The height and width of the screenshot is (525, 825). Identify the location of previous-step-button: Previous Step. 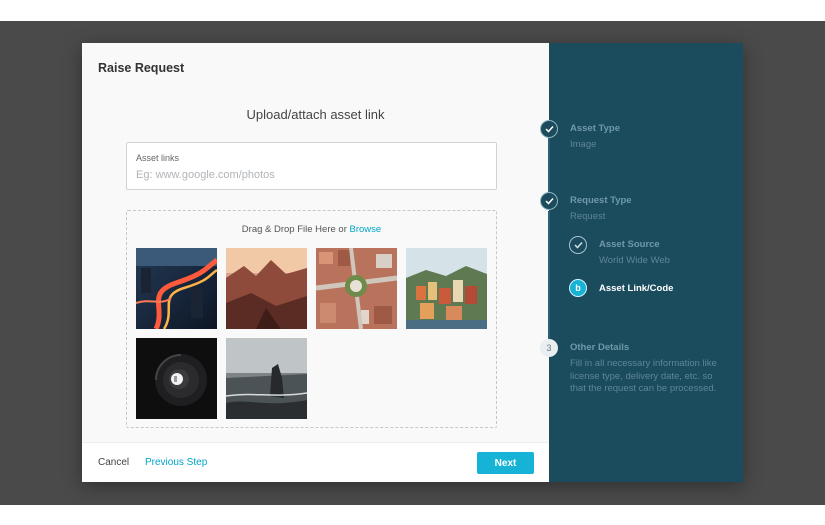
(176, 462).